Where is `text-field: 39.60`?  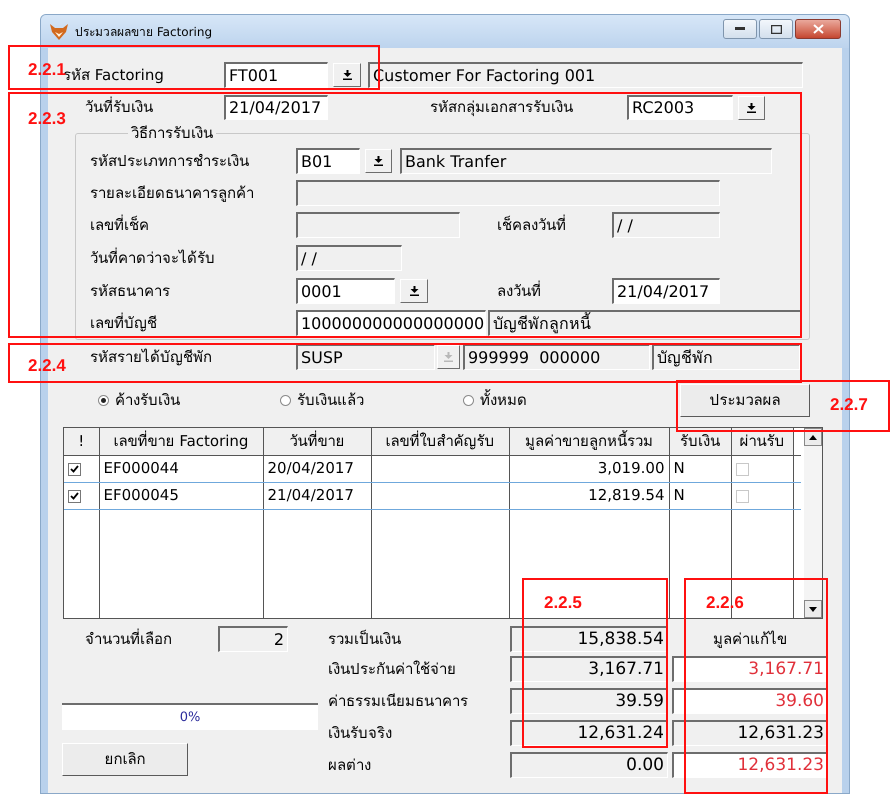 text-field: 39.60 is located at coordinates (750, 701).